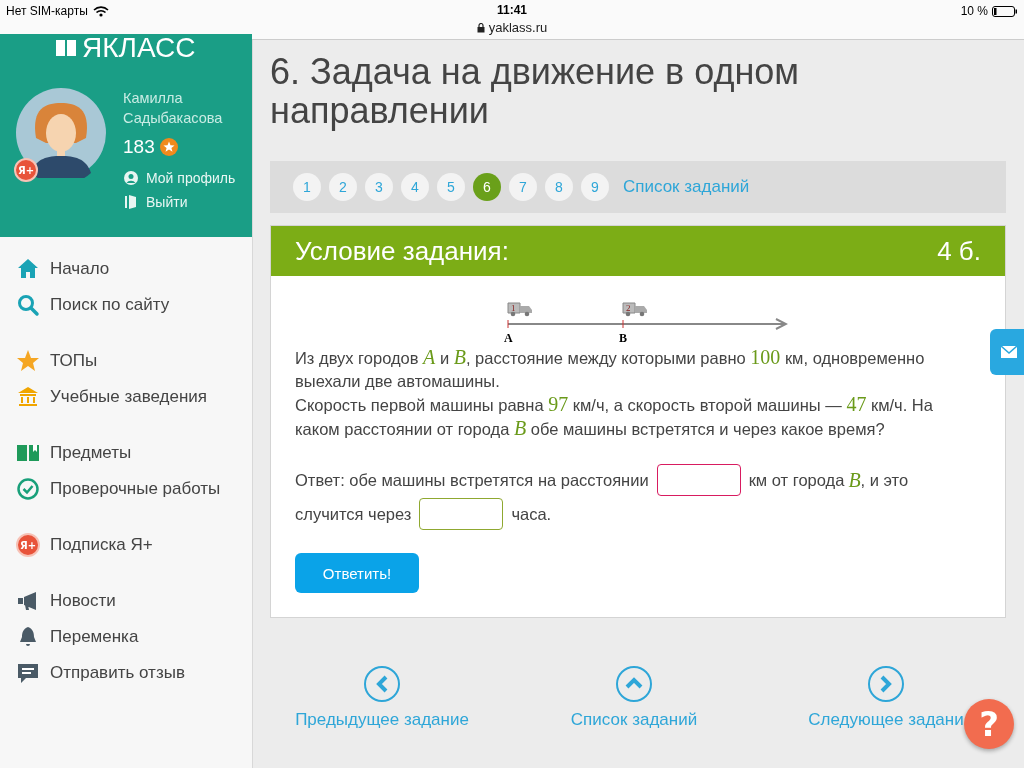 This screenshot has height=768, width=1024. What do you see at coordinates (28, 489) in the screenshot?
I see `check-circle-icon` at bounding box center [28, 489].